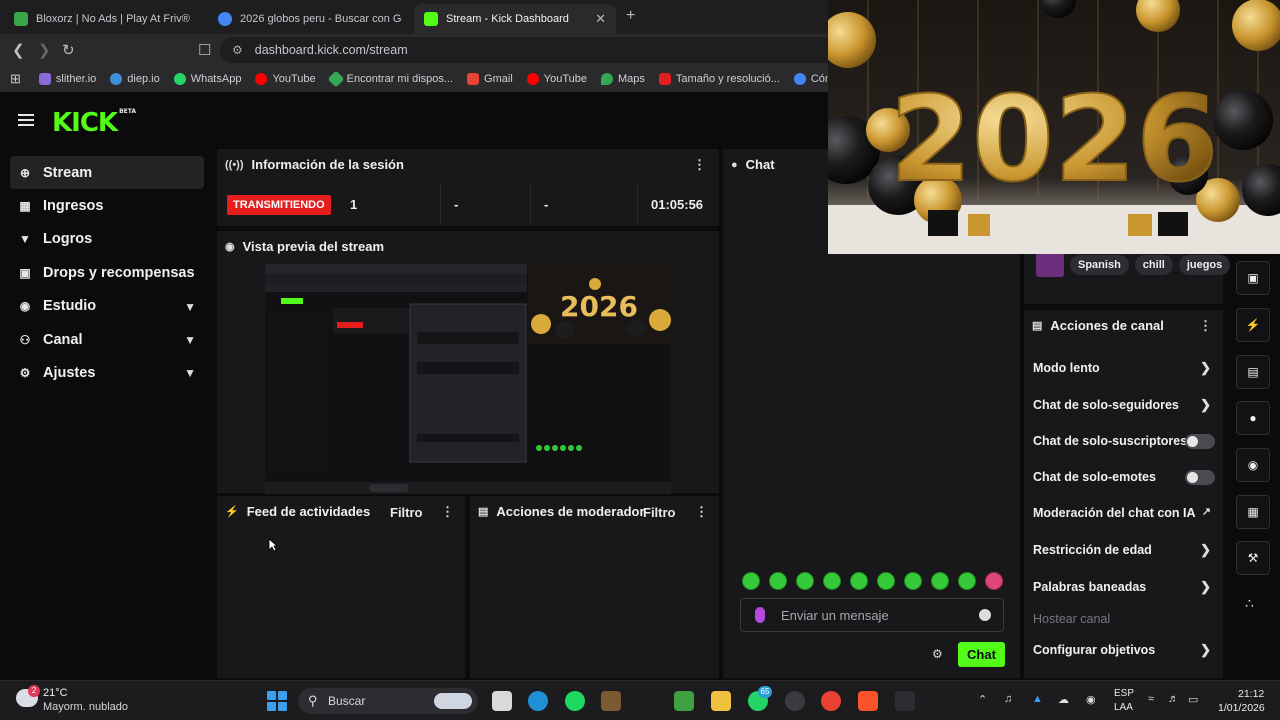 The image size is (1280, 720). I want to click on layout-icon: ▦, so click(1253, 512).